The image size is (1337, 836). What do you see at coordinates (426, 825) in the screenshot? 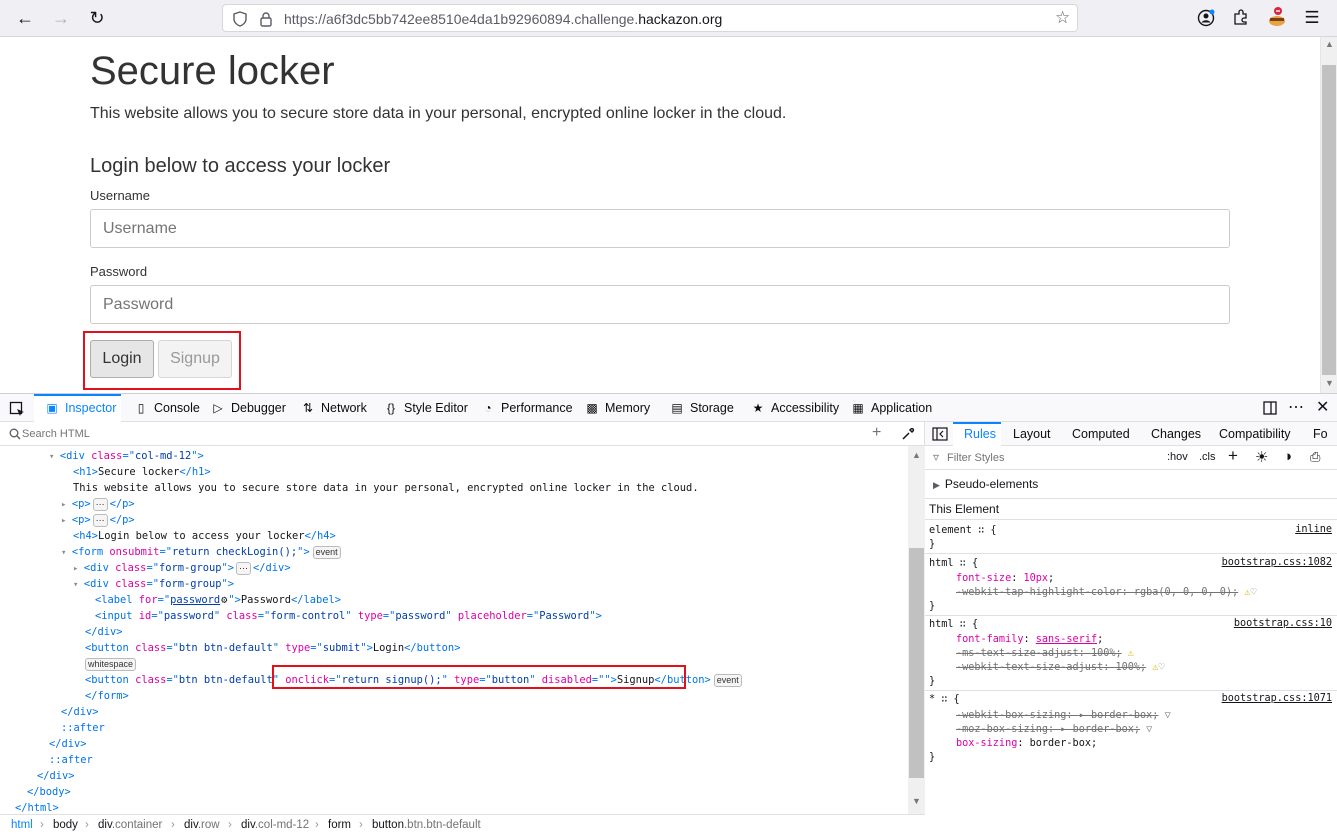
I see `breadcrumb-item: button.btn.btn-default` at bounding box center [426, 825].